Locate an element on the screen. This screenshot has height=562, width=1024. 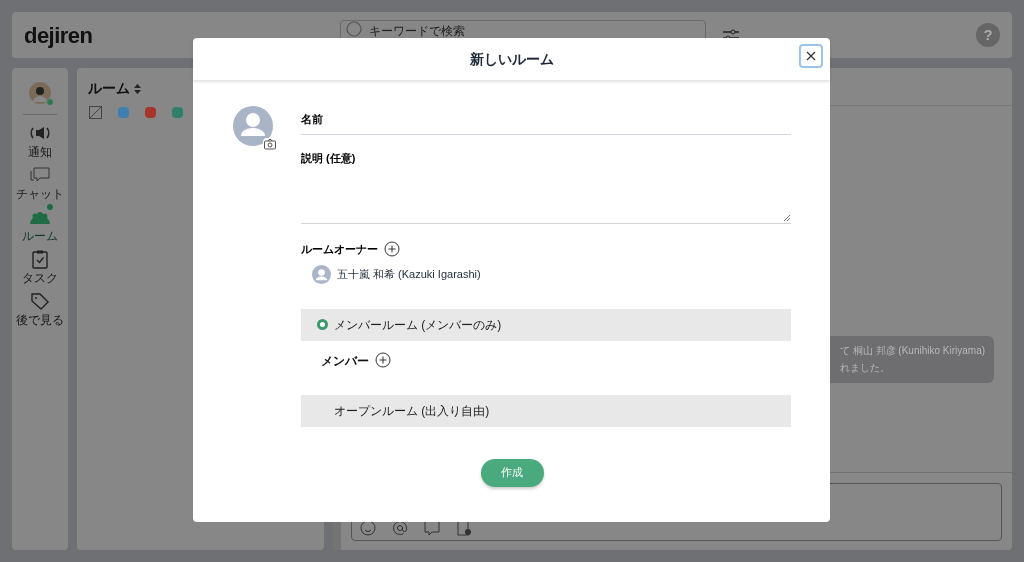
tag-icon is located at coordinates (40, 301).